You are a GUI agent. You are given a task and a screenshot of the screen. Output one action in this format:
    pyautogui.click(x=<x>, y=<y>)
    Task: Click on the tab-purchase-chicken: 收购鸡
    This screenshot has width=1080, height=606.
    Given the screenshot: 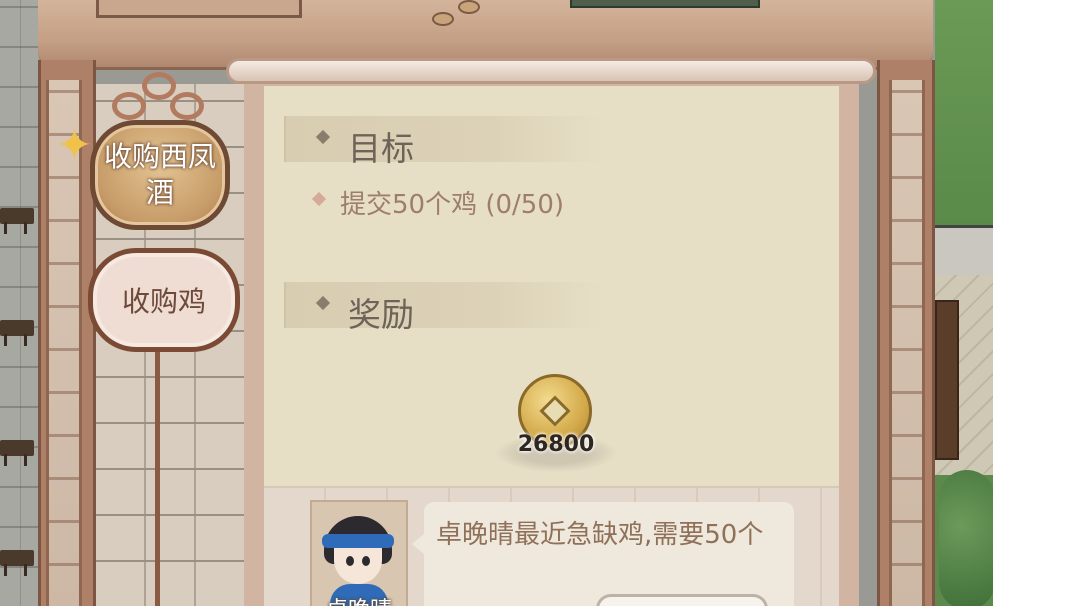 What is the action you would take?
    pyautogui.click(x=164, y=300)
    